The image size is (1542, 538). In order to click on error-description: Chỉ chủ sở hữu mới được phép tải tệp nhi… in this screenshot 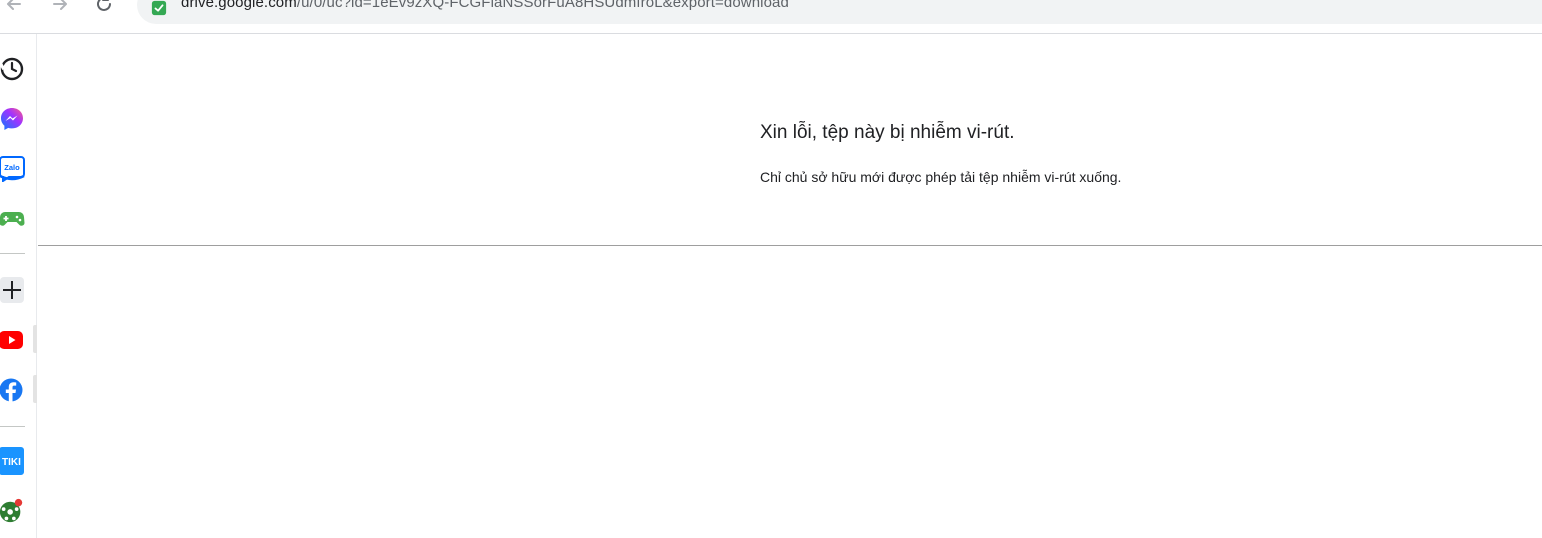, I will do `click(941, 177)`.